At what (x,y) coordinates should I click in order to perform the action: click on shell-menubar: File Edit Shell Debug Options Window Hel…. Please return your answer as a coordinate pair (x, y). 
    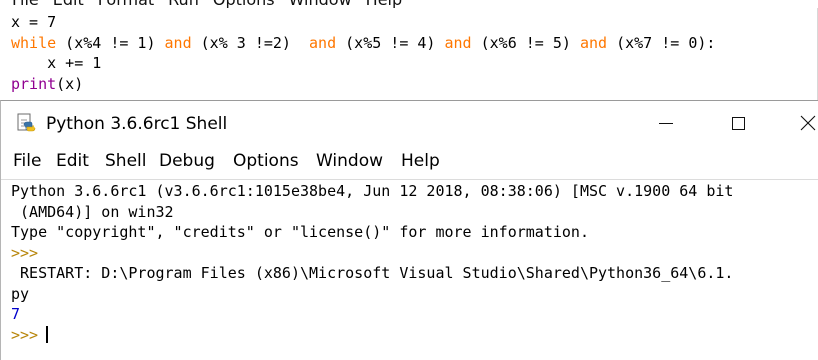
    Looking at the image, I should click on (409, 161).